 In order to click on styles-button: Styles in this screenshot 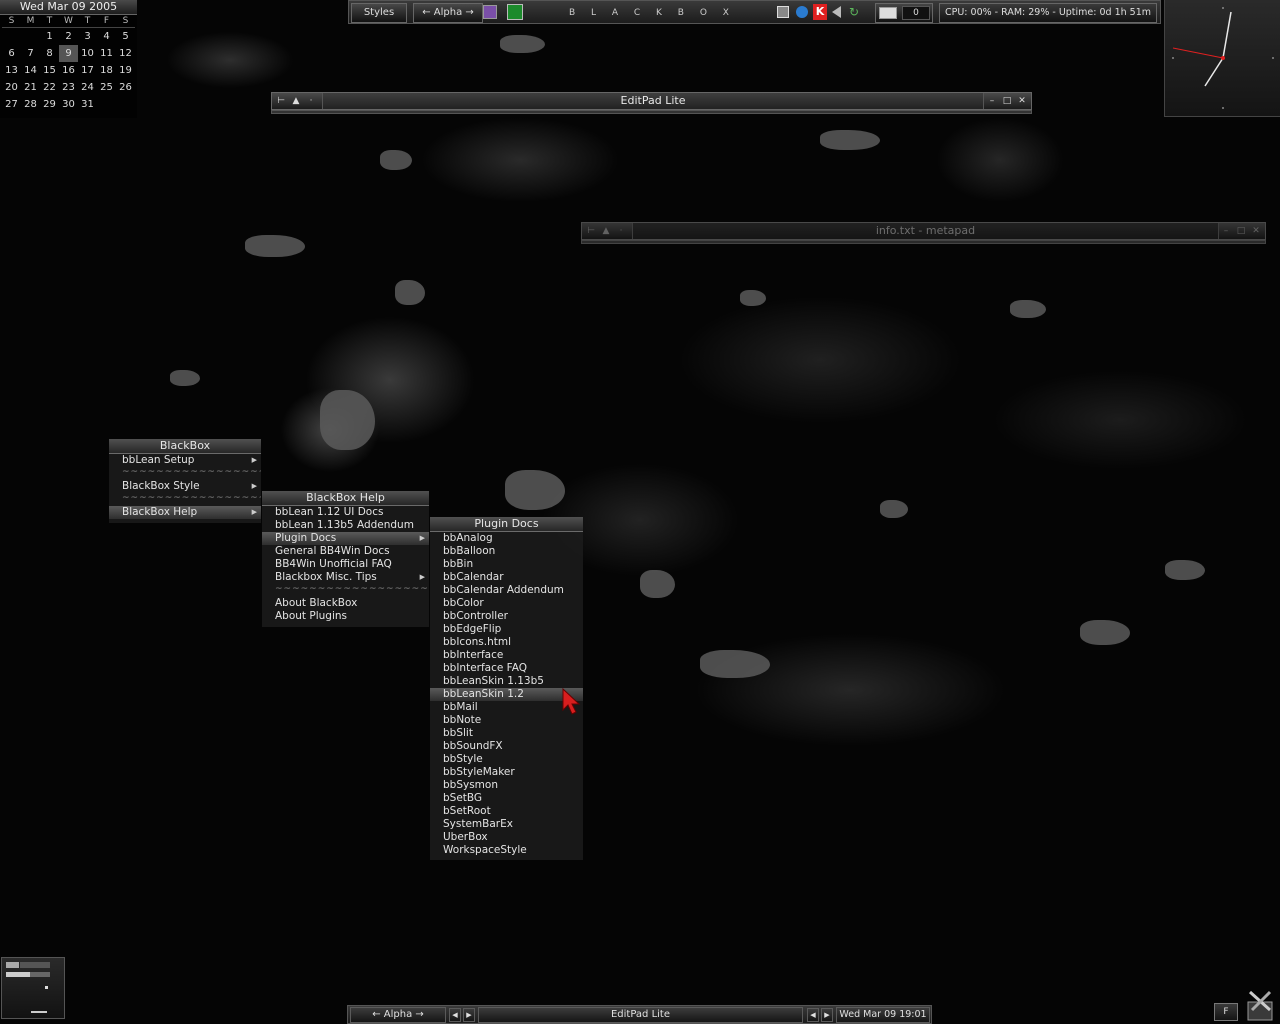, I will do `click(379, 13)`.